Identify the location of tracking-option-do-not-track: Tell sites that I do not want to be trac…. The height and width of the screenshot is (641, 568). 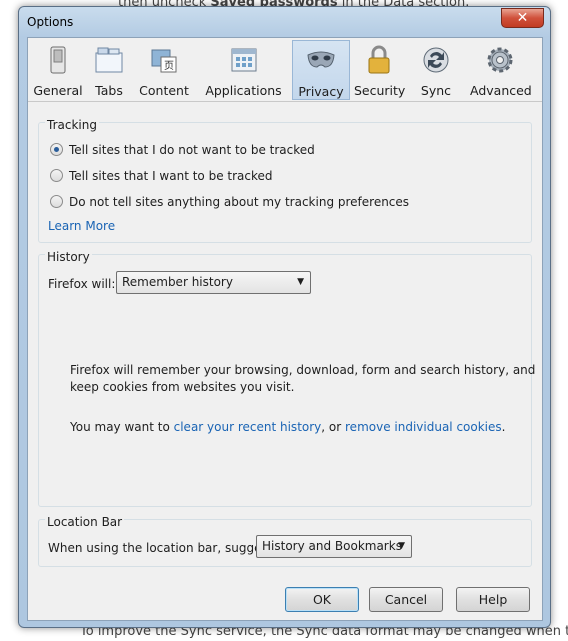
(182, 150).